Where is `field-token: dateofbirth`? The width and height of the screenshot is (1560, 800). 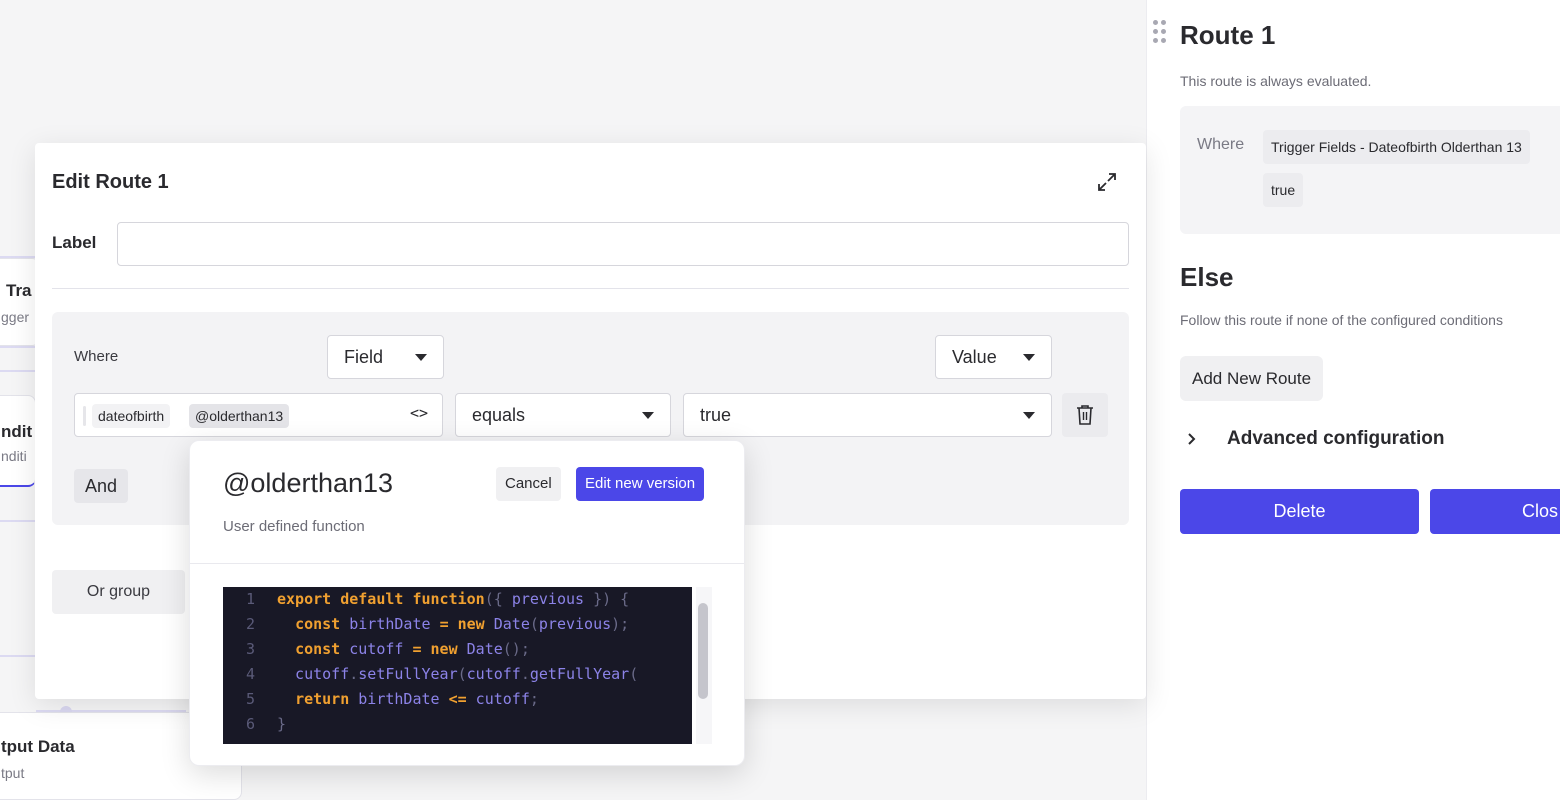 field-token: dateofbirth is located at coordinates (131, 416).